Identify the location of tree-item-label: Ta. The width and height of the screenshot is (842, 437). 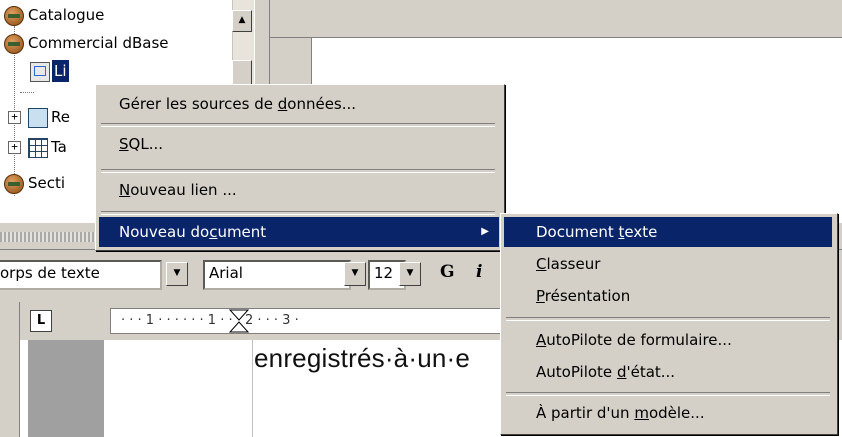
(59, 147).